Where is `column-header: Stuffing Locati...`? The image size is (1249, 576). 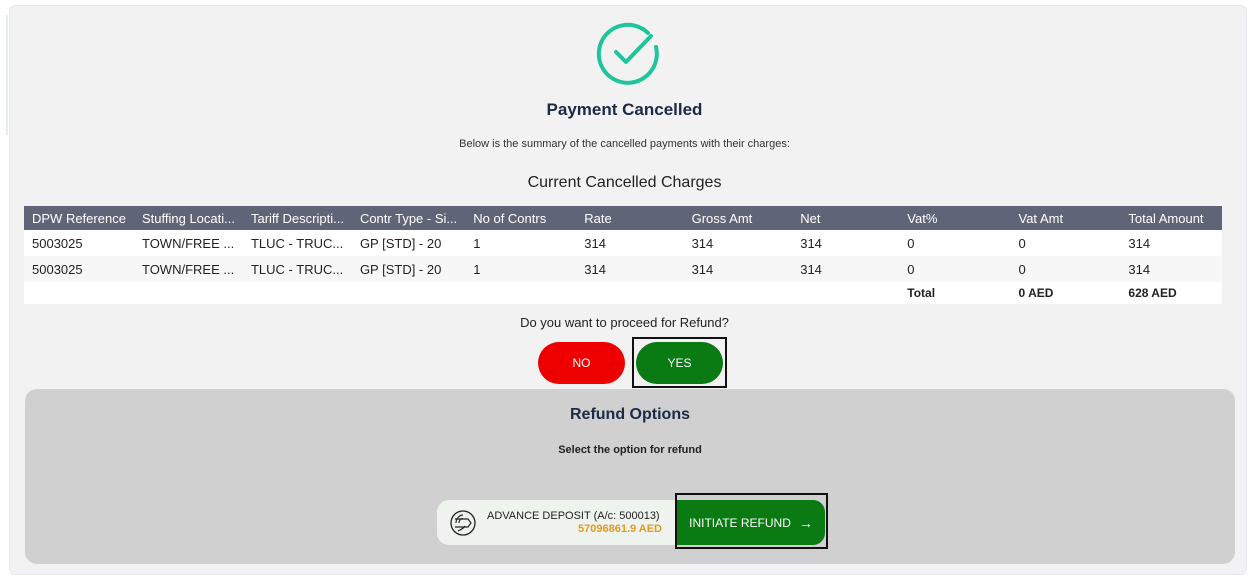
column-header: Stuffing Locati... is located at coordinates (188, 218).